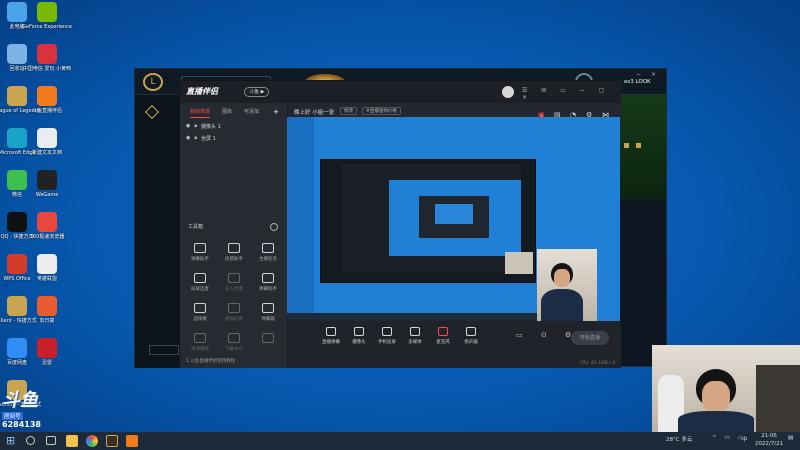  Describe the element at coordinates (562, 305) in the screenshot. I see `preview-webcam-body` at that location.